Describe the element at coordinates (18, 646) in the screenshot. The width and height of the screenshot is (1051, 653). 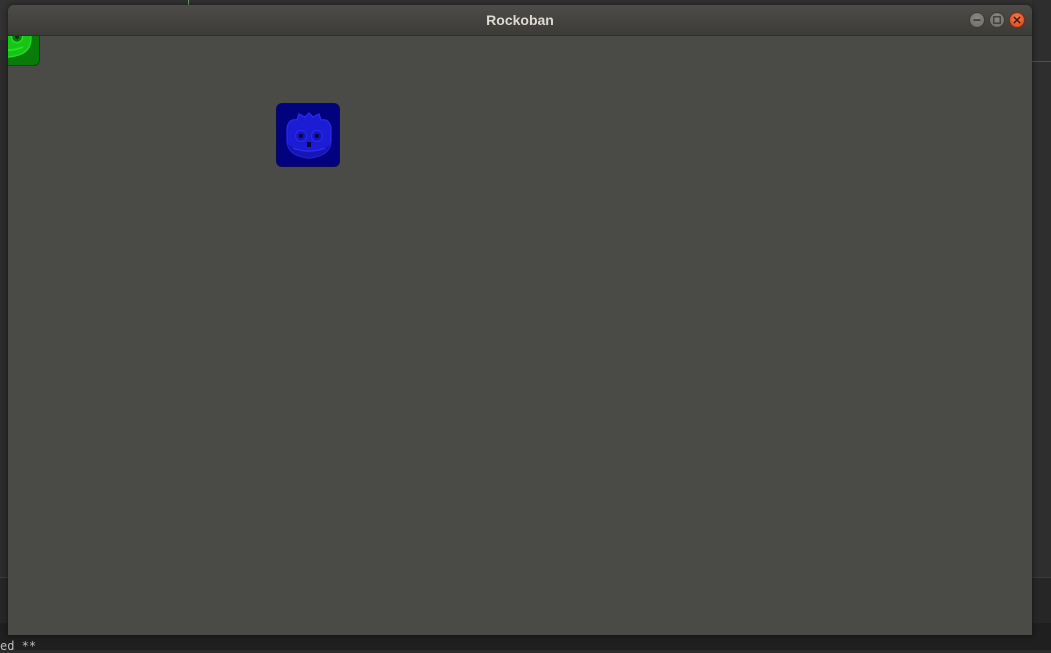
I see `terminal-output: ed **` at that location.